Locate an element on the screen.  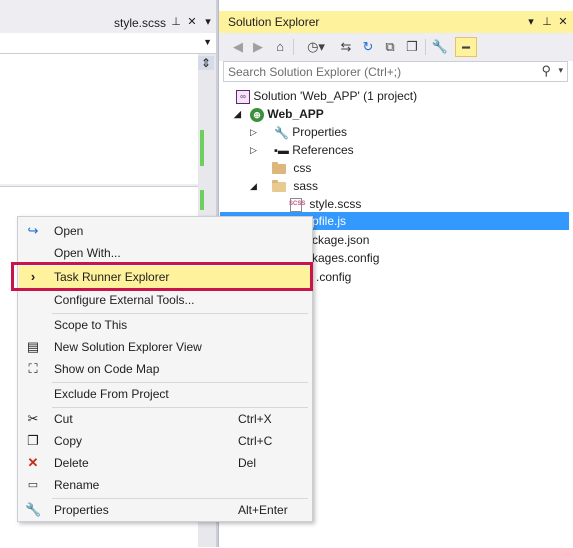
tree-item-solution: ∞ Solution 'Web_APP' (1 project) is located at coordinates (326, 96).